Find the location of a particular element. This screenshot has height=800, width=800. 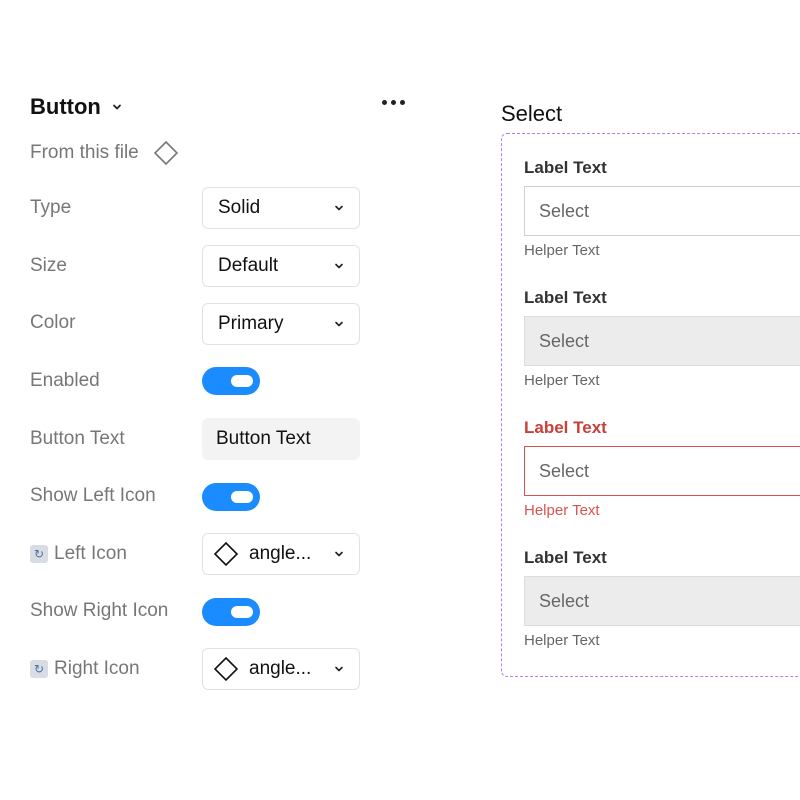

size-value: Default is located at coordinates (248, 265).